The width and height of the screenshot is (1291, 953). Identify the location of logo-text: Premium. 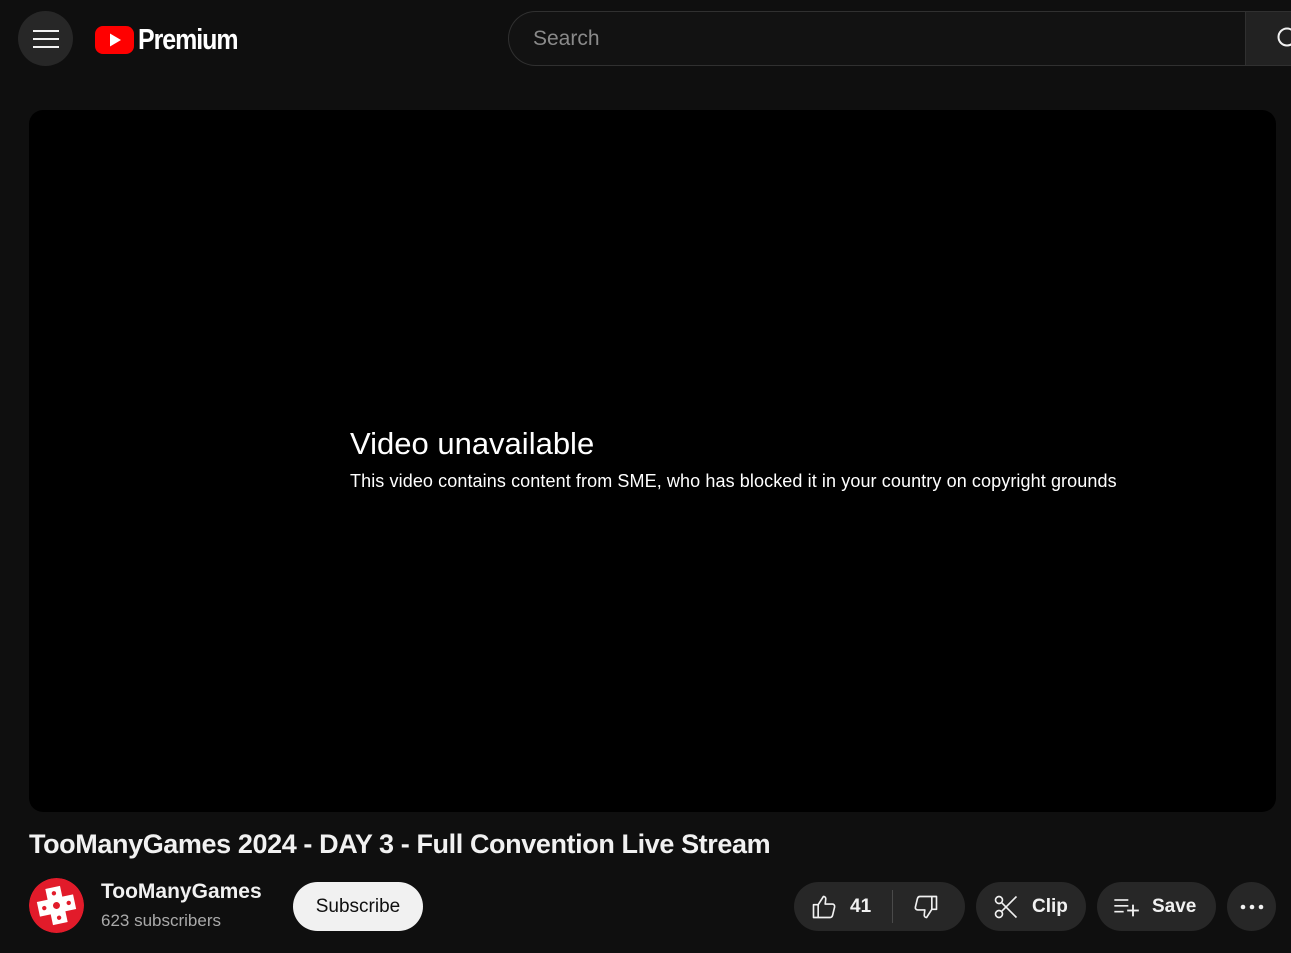
(188, 39).